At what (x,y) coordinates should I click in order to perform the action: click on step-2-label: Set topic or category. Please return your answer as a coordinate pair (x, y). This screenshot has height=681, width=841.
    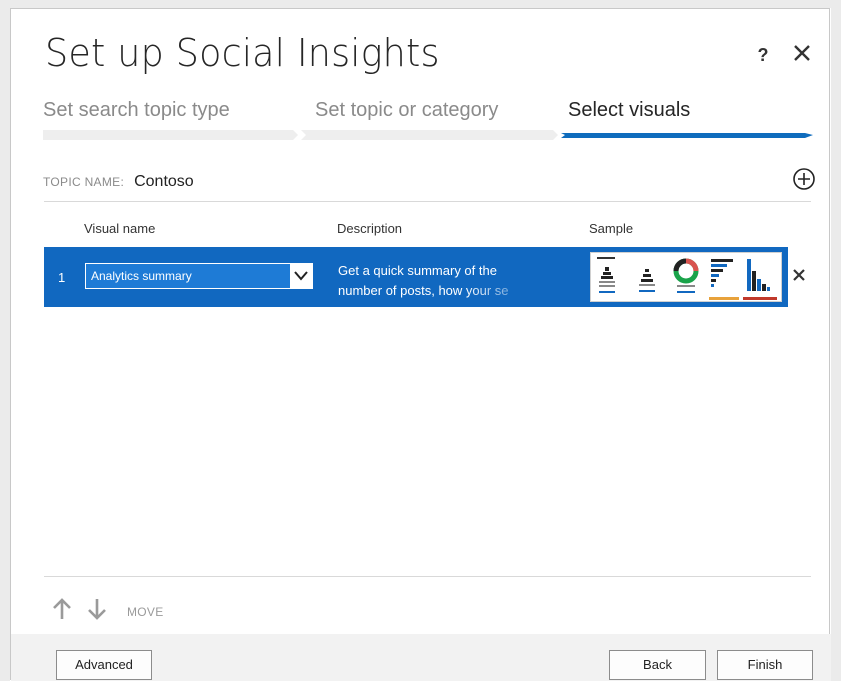
    Looking at the image, I should click on (407, 110).